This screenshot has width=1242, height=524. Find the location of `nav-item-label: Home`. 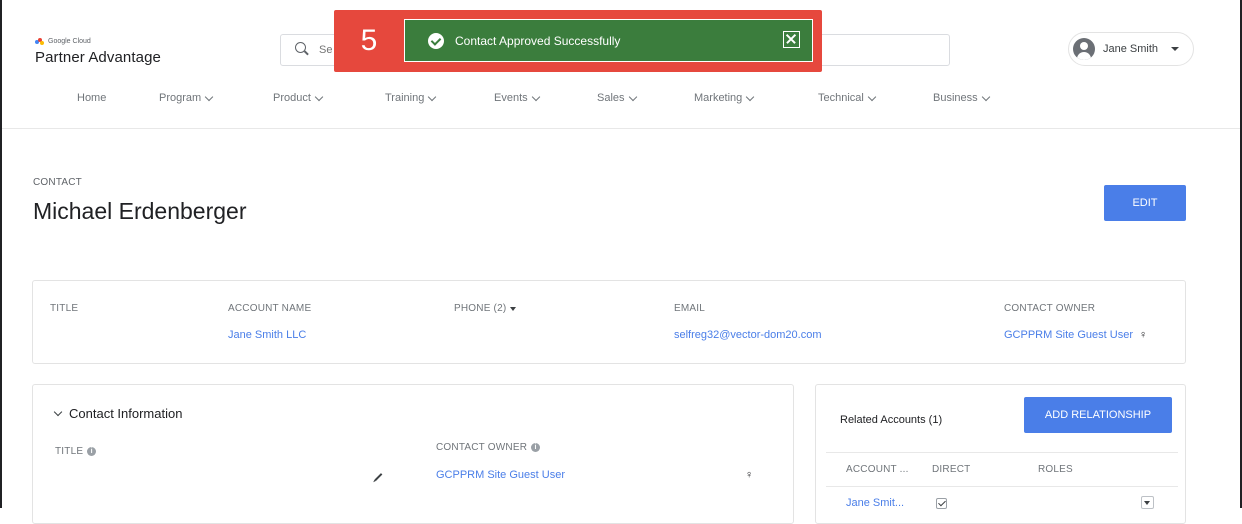

nav-item-label: Home is located at coordinates (92, 98).